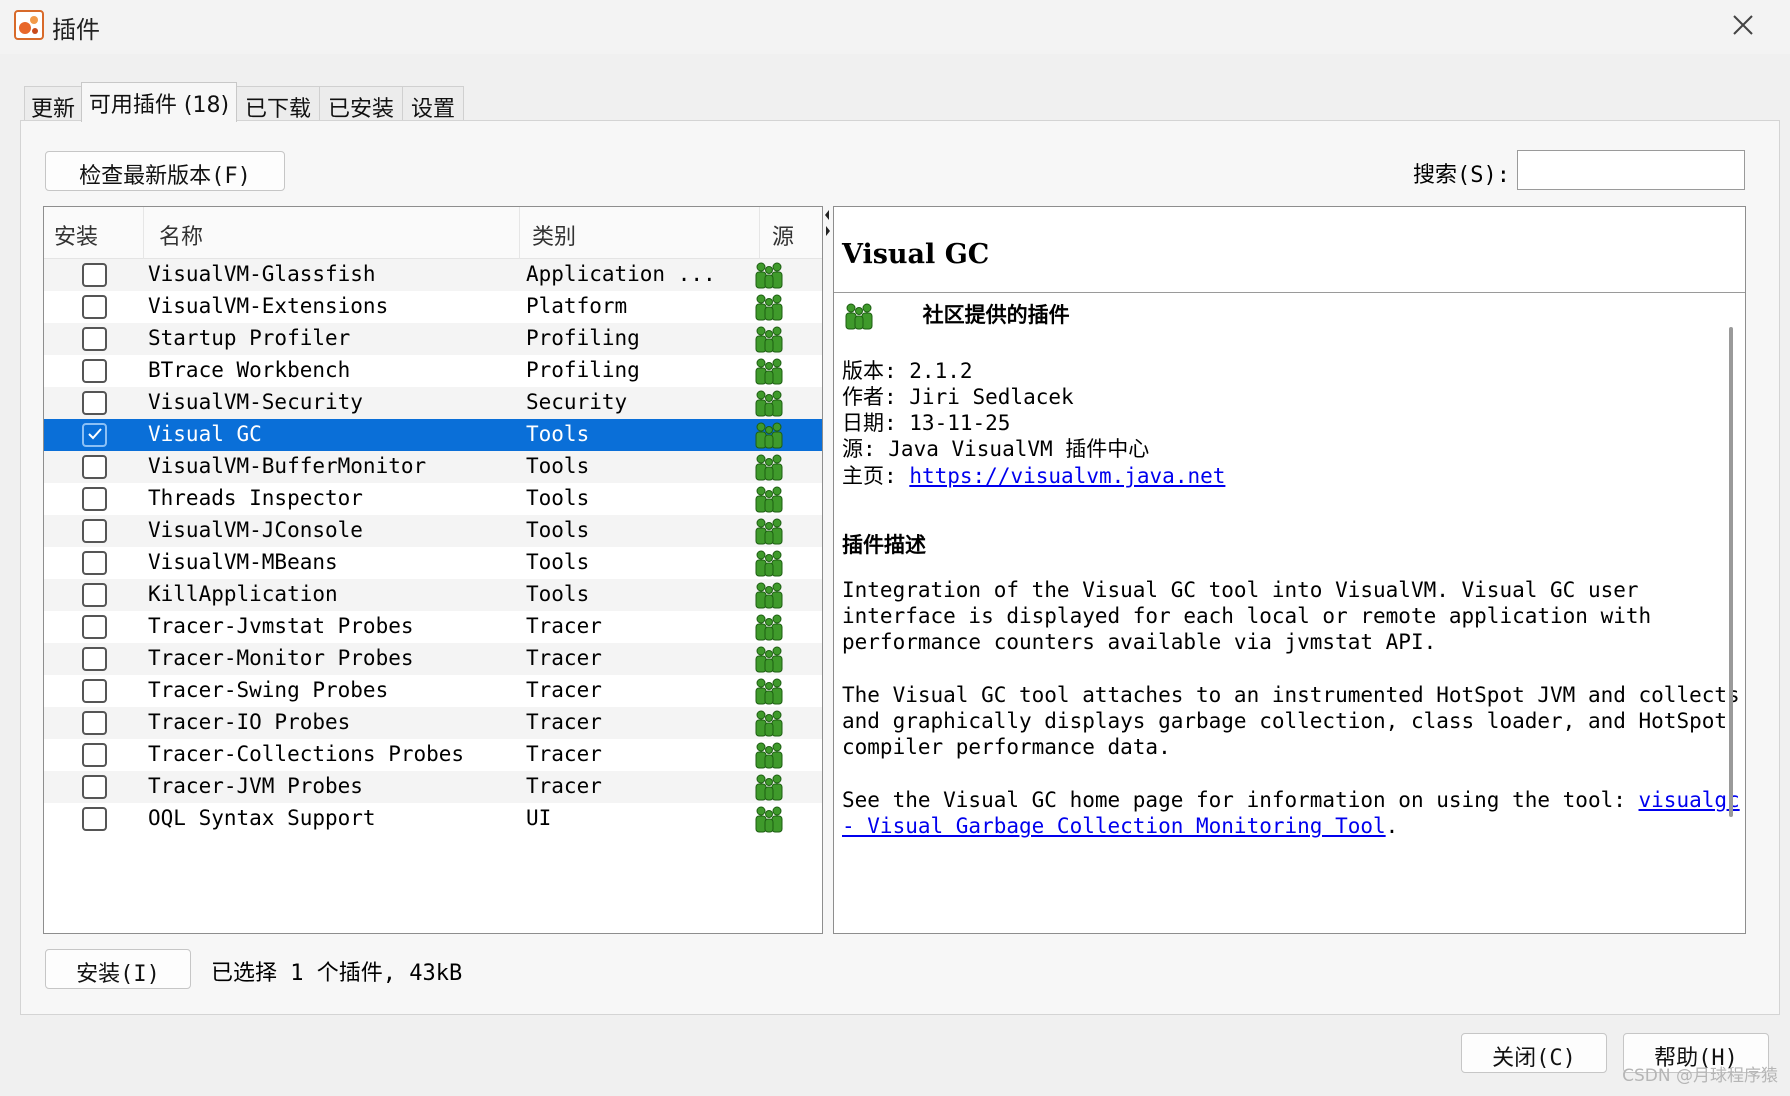 Image resolution: width=1790 pixels, height=1096 pixels. Describe the element at coordinates (159, 102) in the screenshot. I see `tab-available-plugins: 可用插件 (18)` at that location.